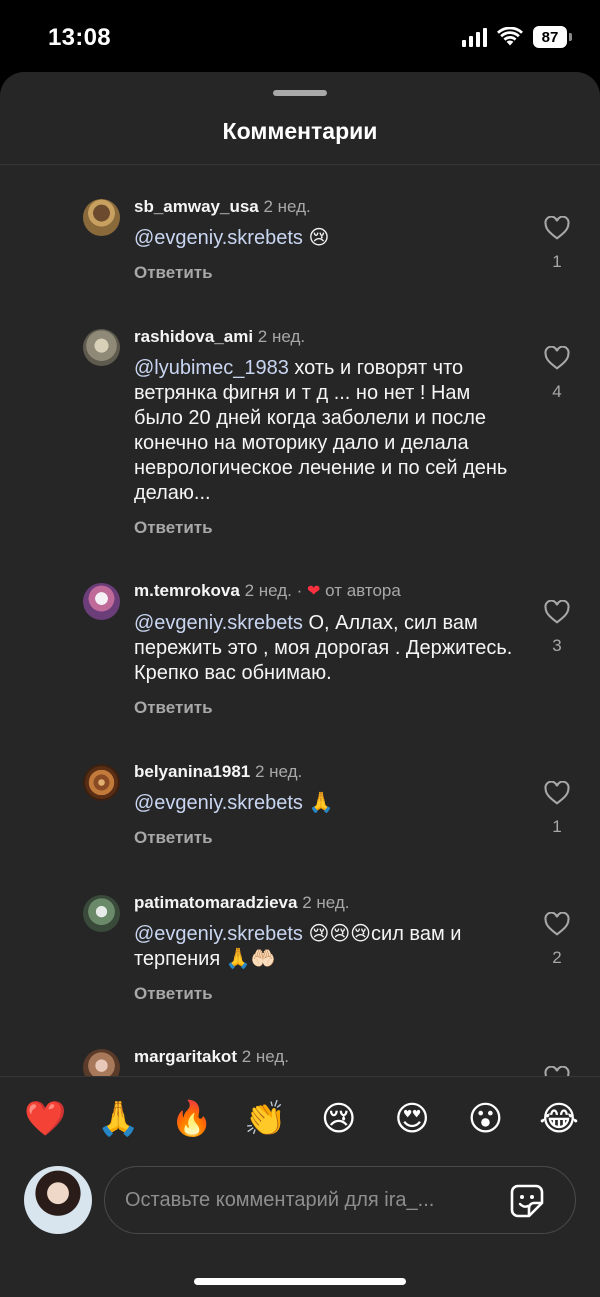  What do you see at coordinates (557, 391) in the screenshot?
I see `like-count: 4` at bounding box center [557, 391].